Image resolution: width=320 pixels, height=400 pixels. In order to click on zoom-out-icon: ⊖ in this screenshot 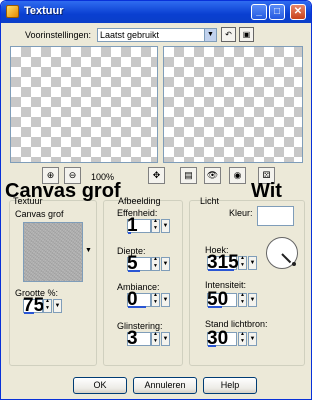, I will do `click(72, 175)`.